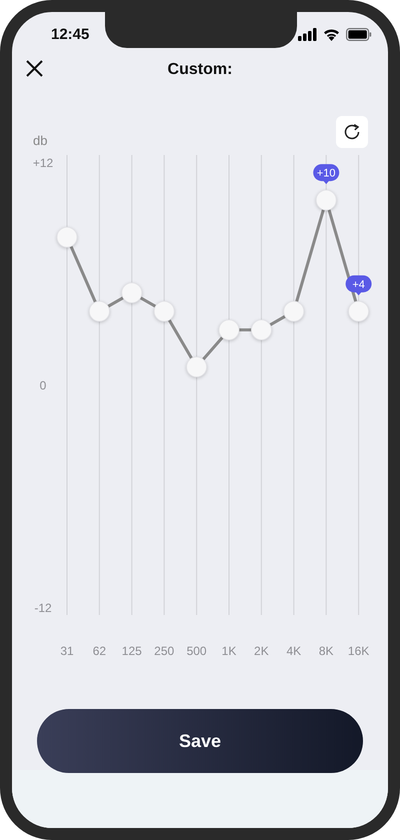 This screenshot has height=840, width=400. I want to click on battery-icon, so click(359, 34).